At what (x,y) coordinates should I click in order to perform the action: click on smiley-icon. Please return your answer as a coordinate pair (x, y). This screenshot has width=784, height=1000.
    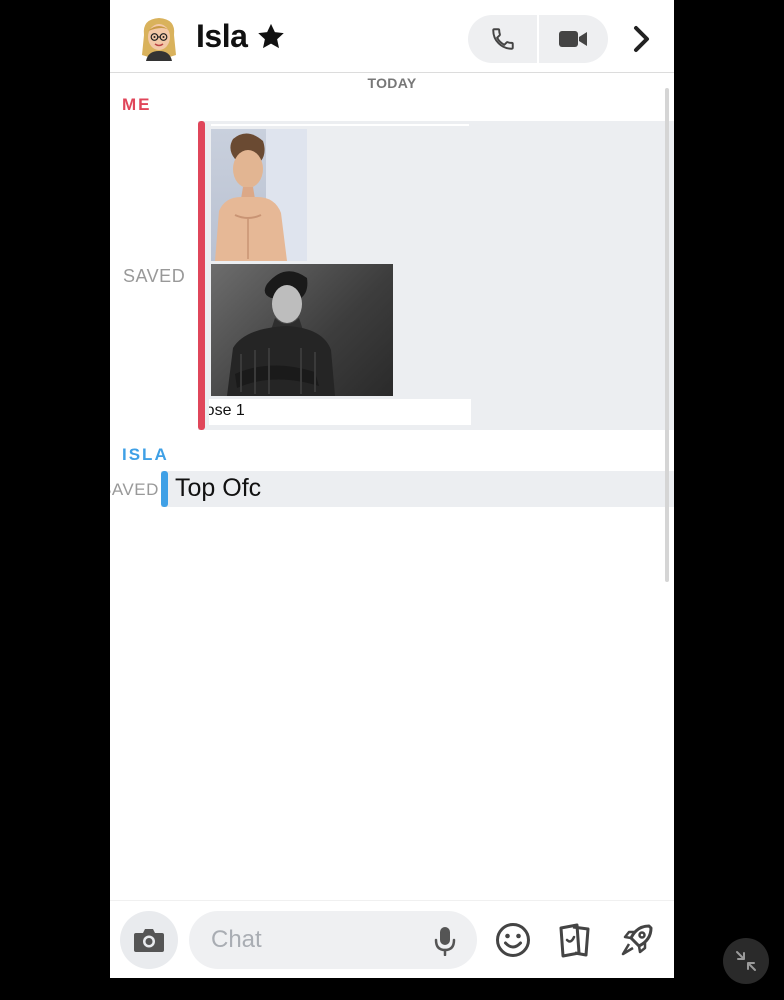
    Looking at the image, I should click on (513, 940).